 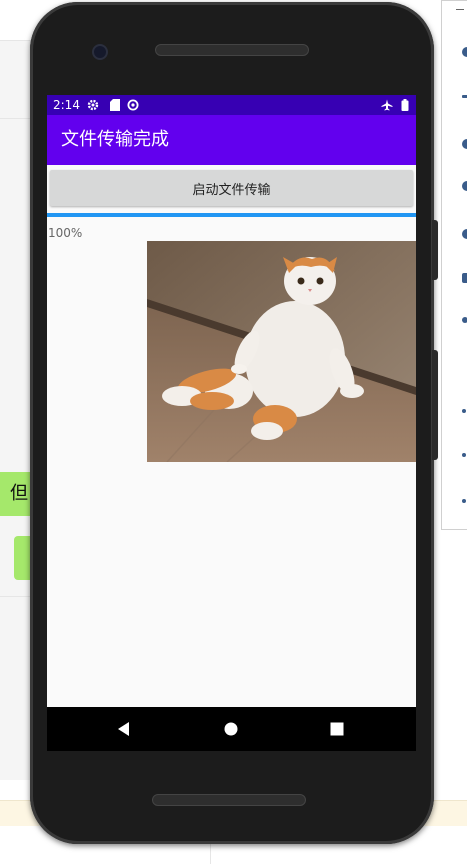 What do you see at coordinates (66, 105) in the screenshot?
I see `status-time: 2:14` at bounding box center [66, 105].